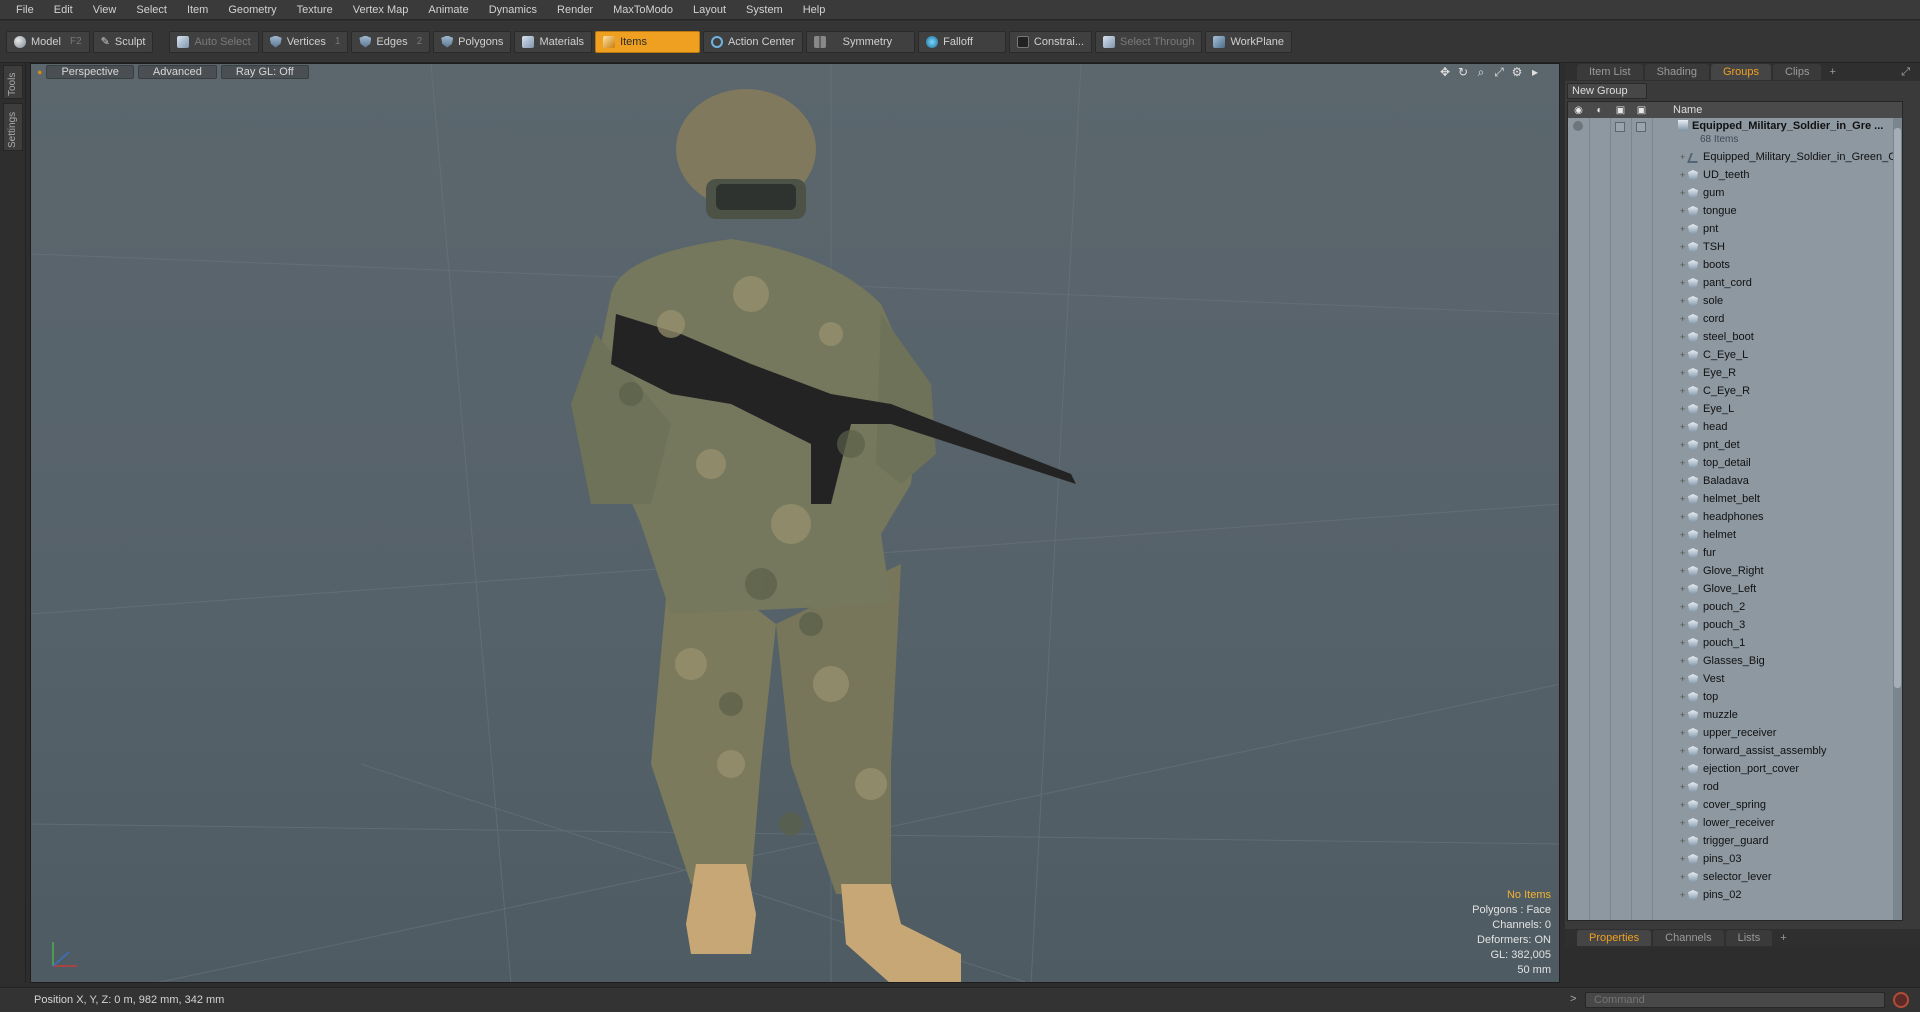 The height and width of the screenshot is (1012, 1920). Describe the element at coordinates (1735, 283) in the screenshot. I see `list-item: + pant_cord` at that location.